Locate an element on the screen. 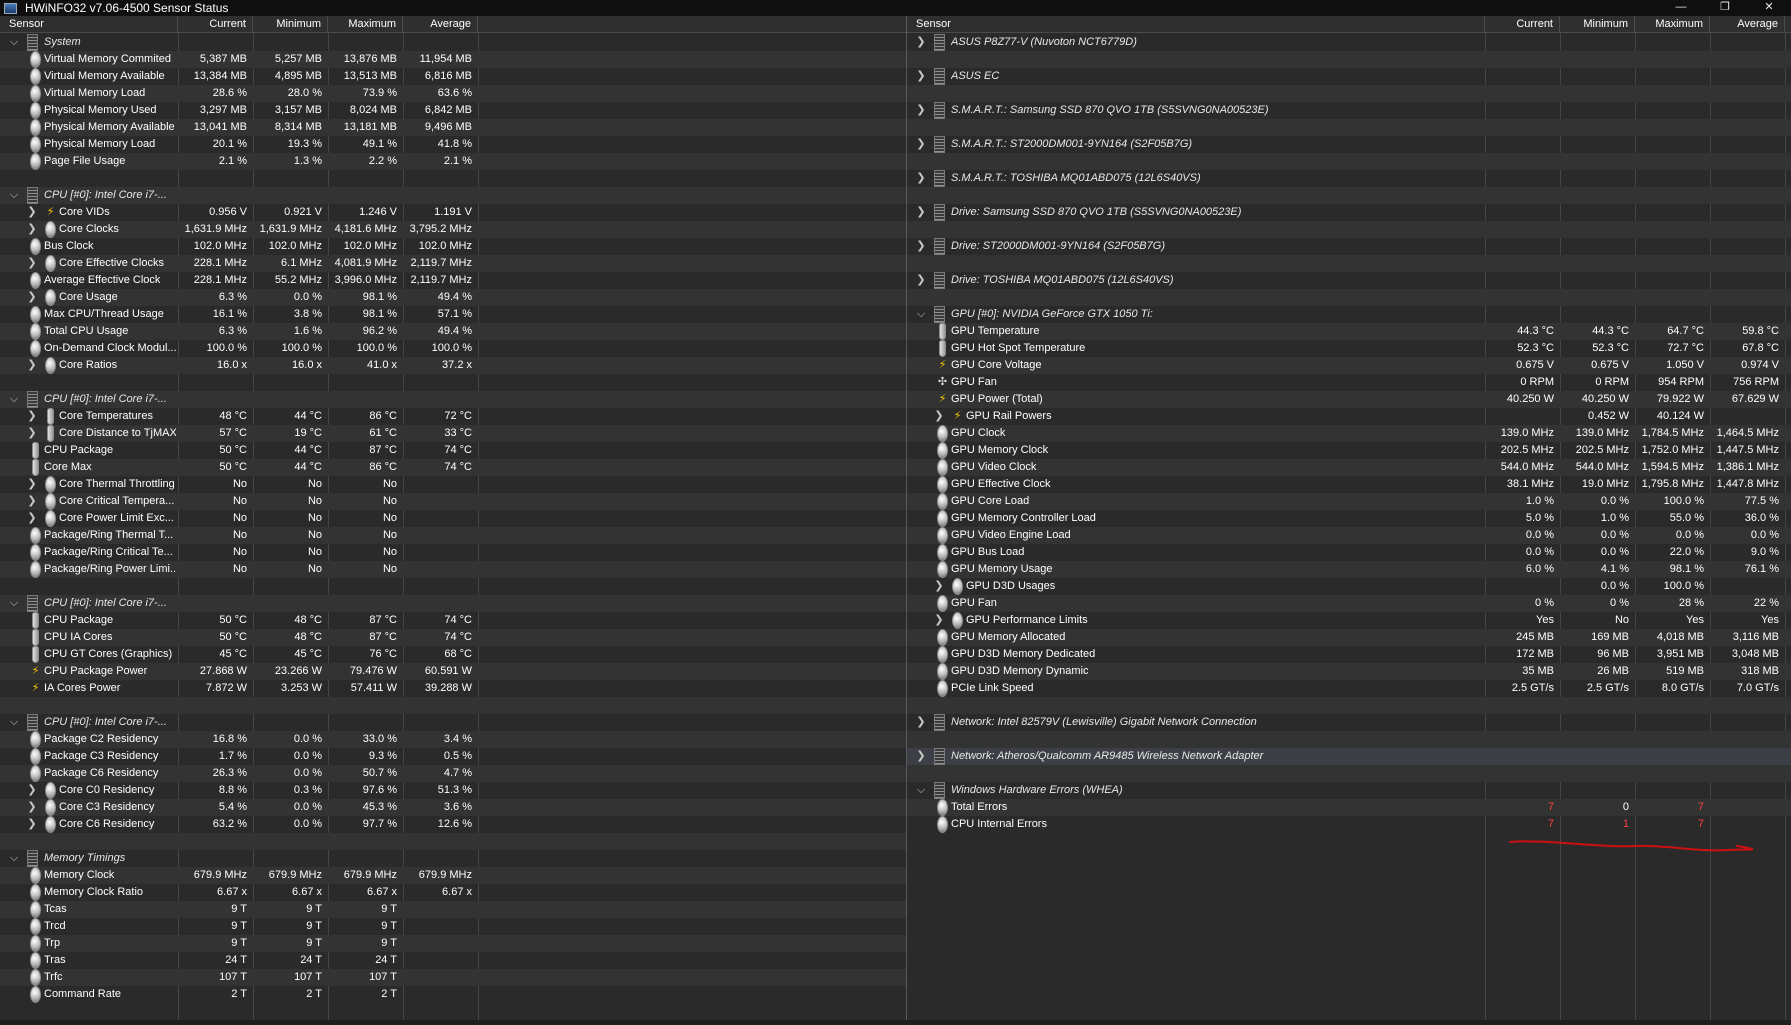  sensor-row-core-temperatures: ❯ Core Temperatures 48 °C 44 °C 86 °C 72 °C is located at coordinates (453, 416).